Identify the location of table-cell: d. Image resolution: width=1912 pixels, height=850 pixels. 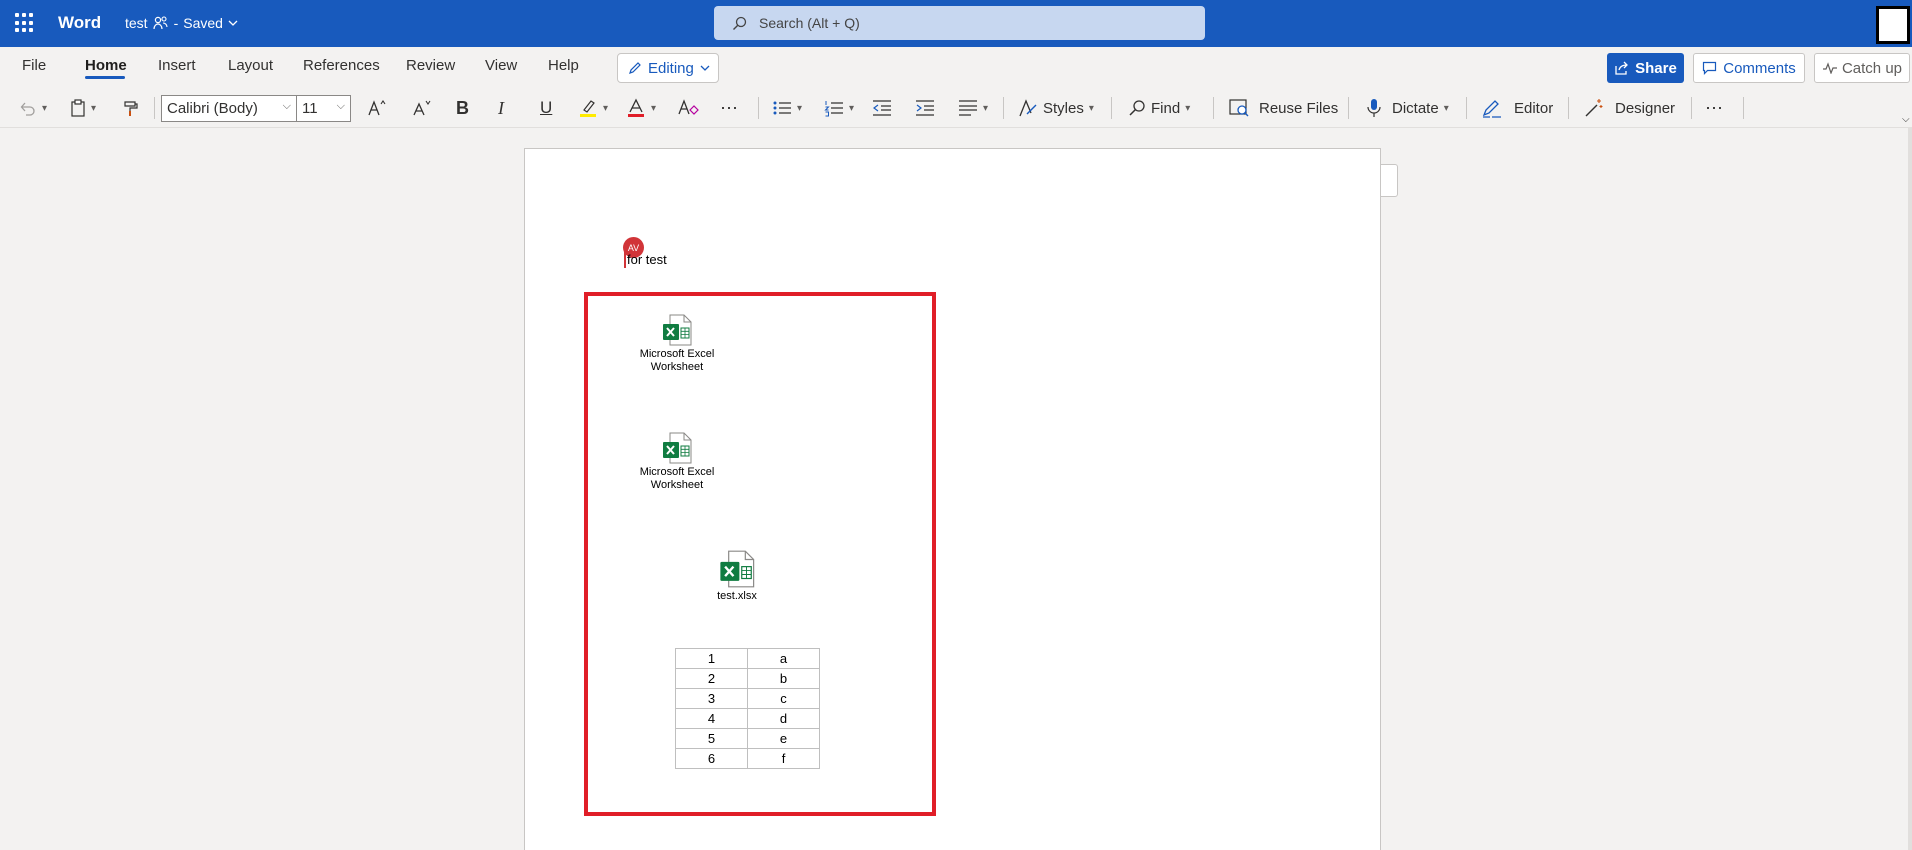
(783, 718).